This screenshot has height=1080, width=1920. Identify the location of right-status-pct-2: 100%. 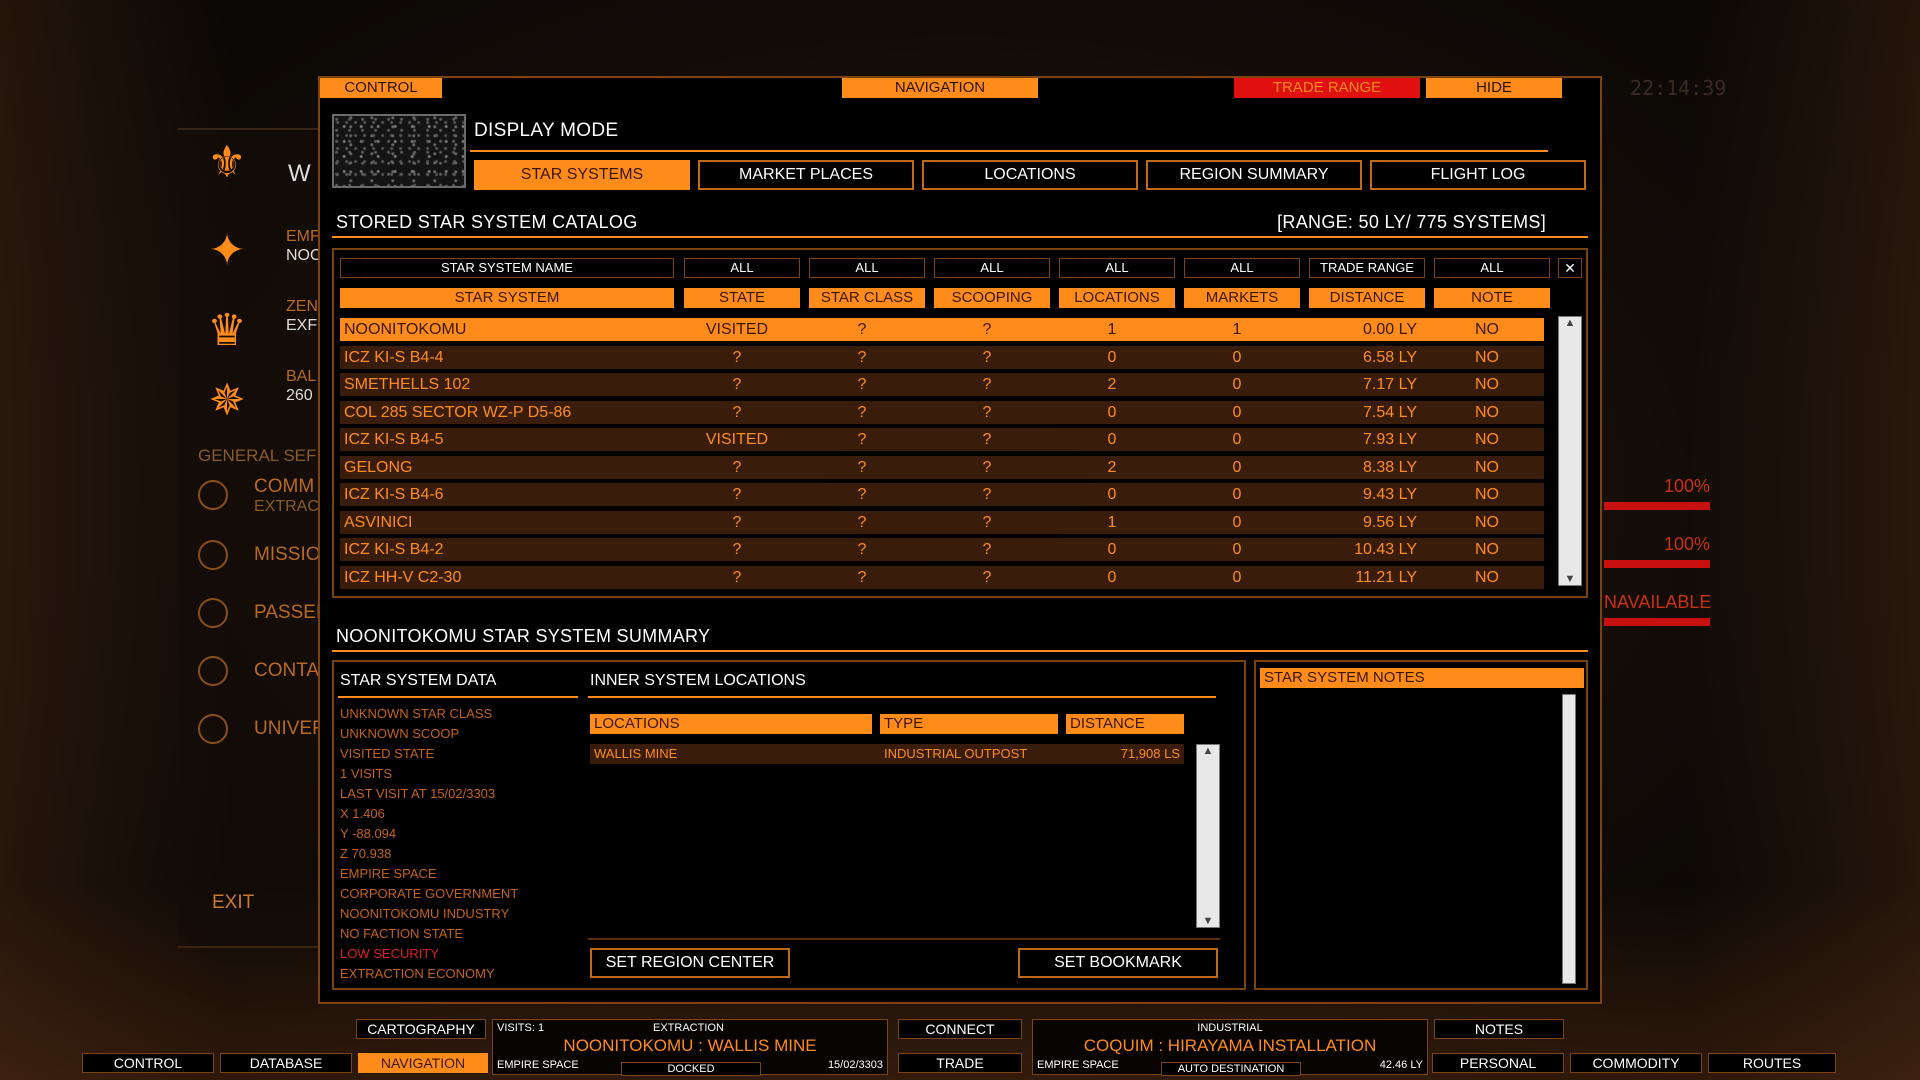
(1686, 544).